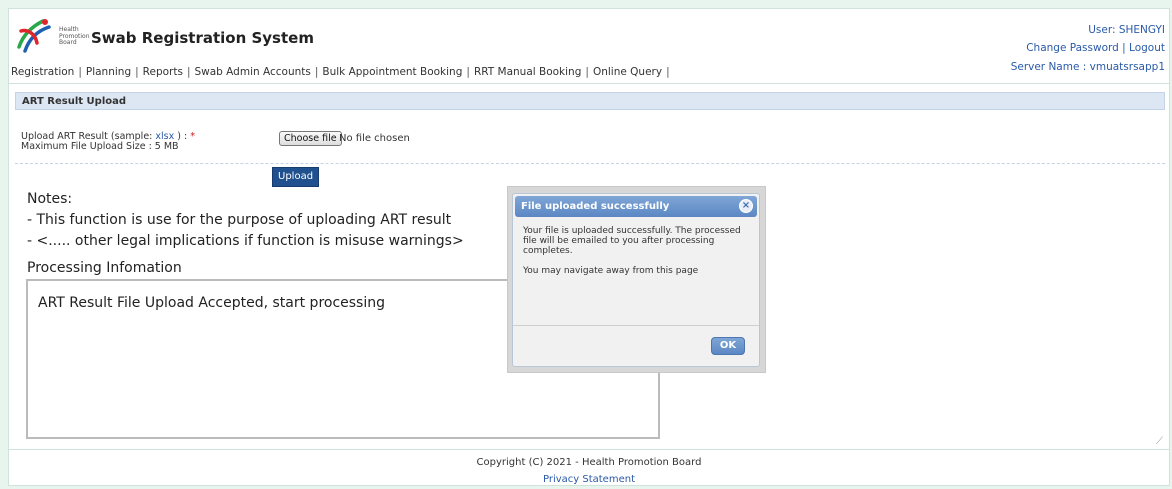  Describe the element at coordinates (1087, 67) in the screenshot. I see `server-name: Server Name : vmuatsrsapp1` at that location.